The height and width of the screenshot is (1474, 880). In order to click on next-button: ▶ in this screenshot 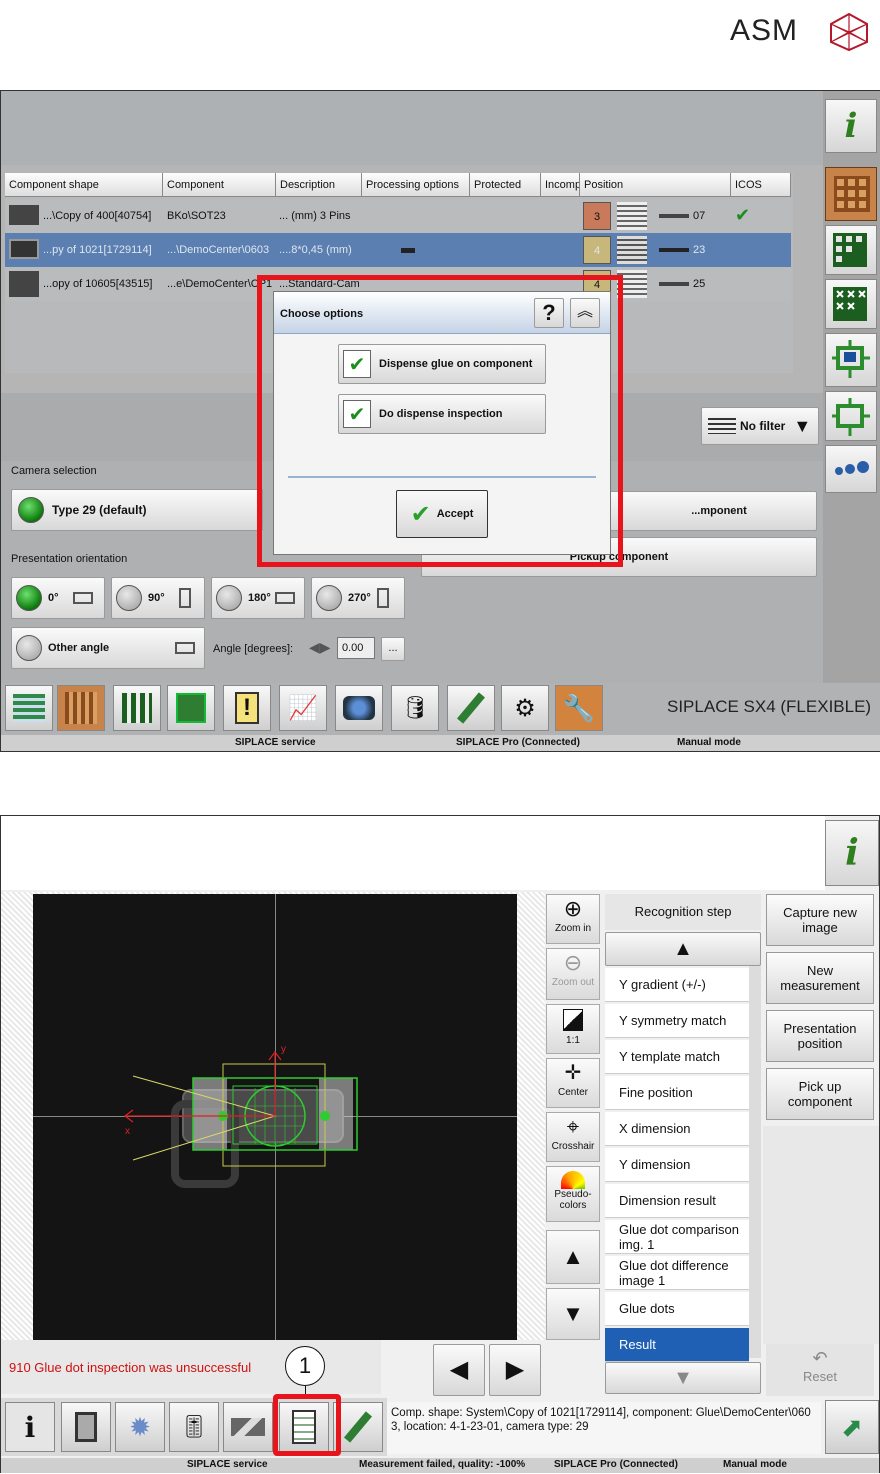, I will do `click(515, 1370)`.